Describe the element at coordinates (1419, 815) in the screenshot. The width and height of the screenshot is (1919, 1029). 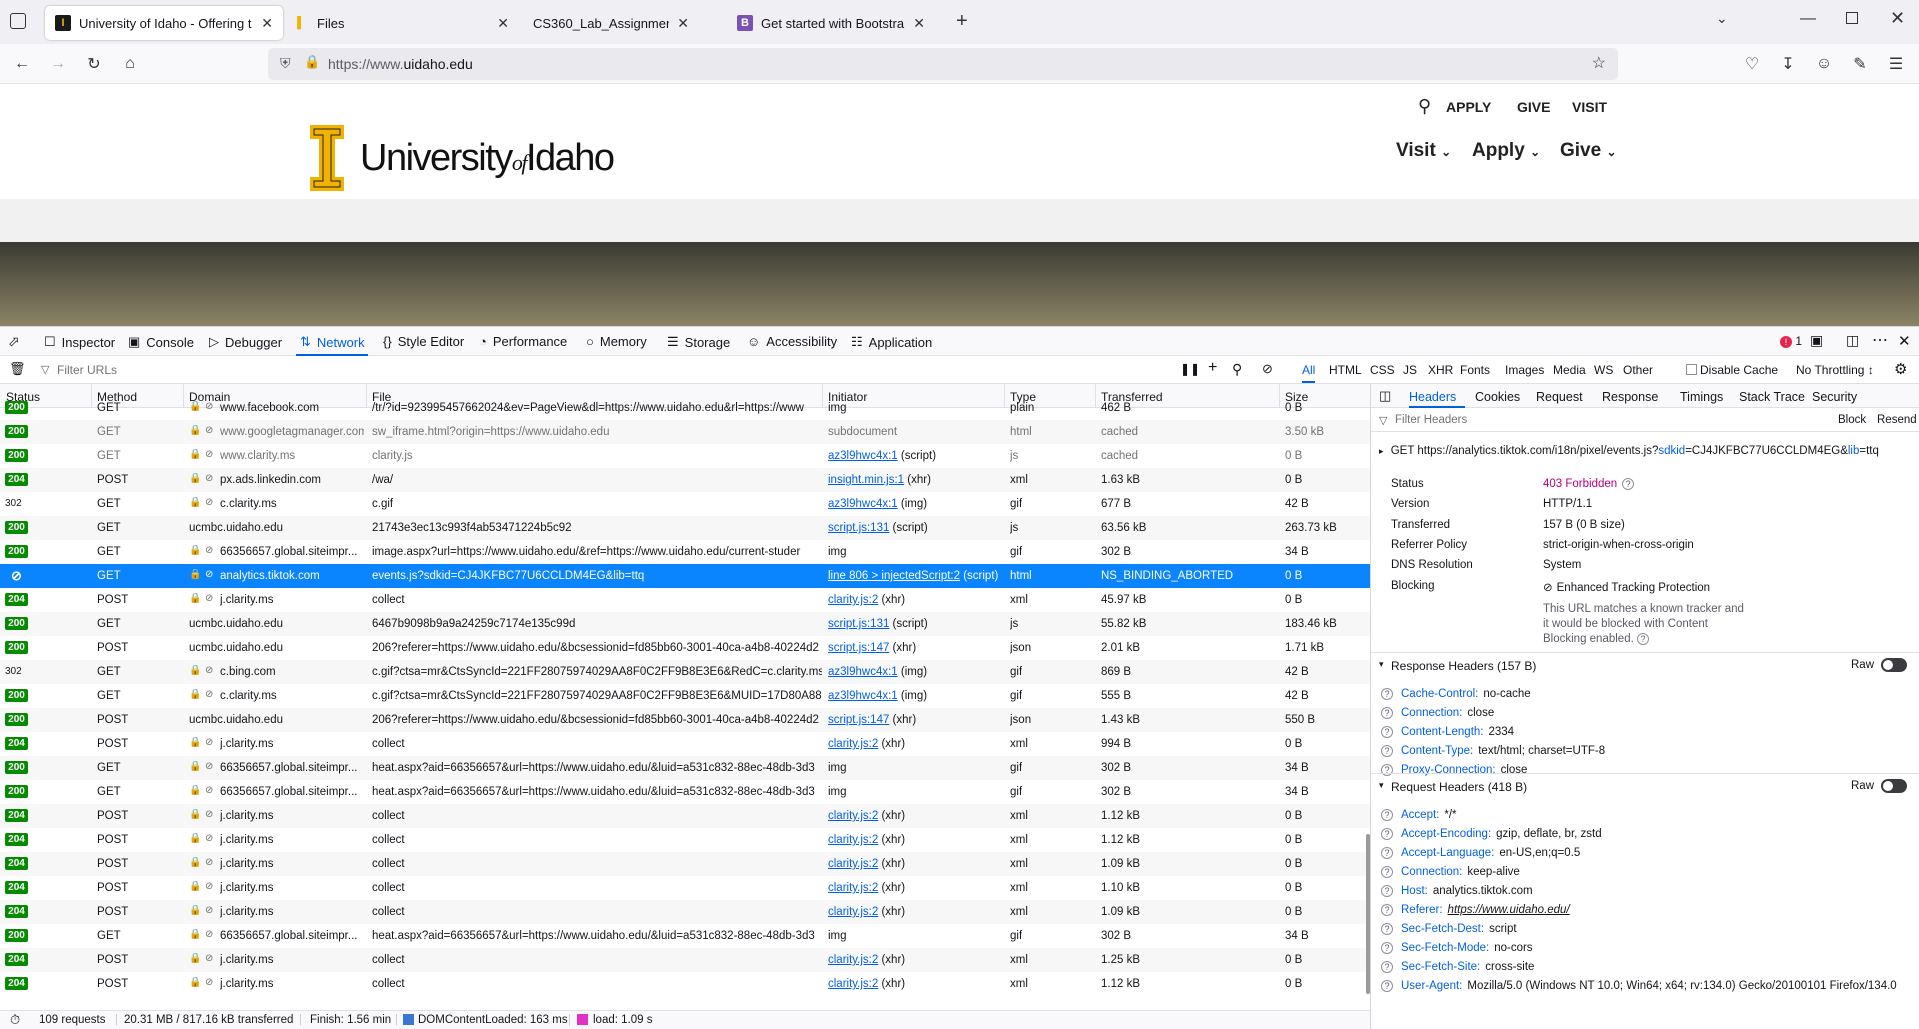
I see `header-row: ? Accept: */*` at that location.